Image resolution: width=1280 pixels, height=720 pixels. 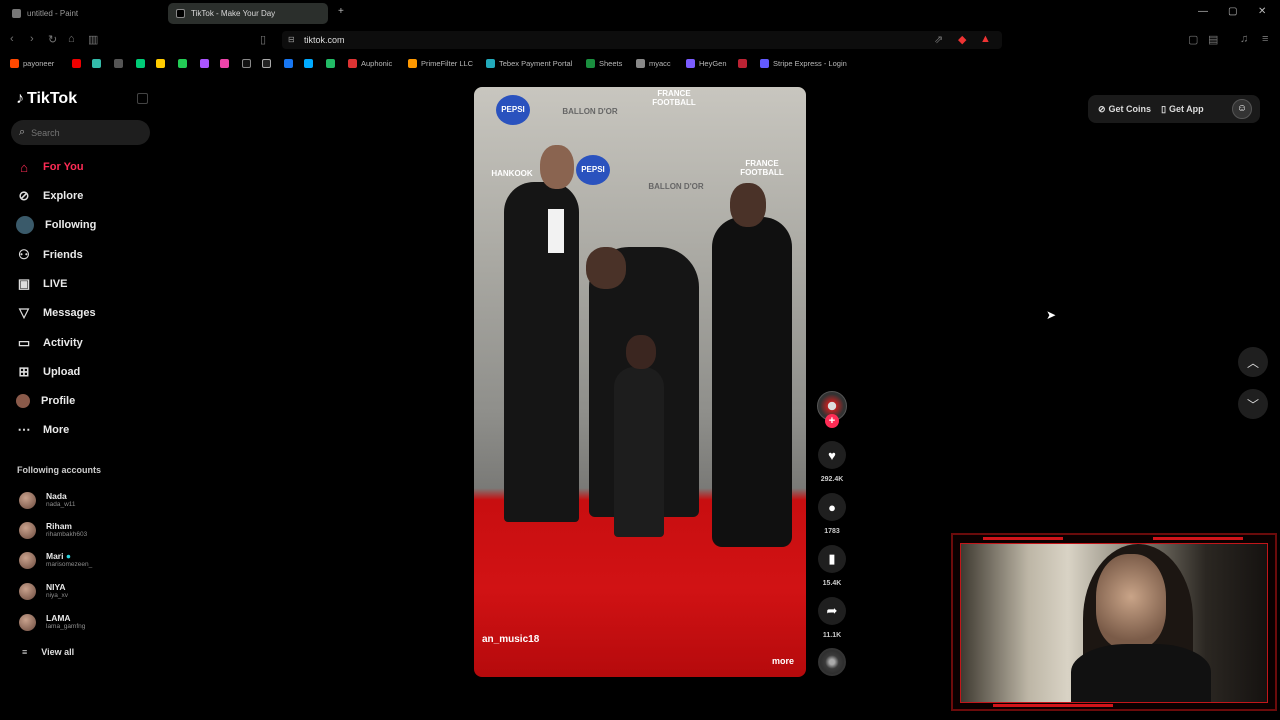 I want to click on streamer-face, so click(x=1131, y=601).